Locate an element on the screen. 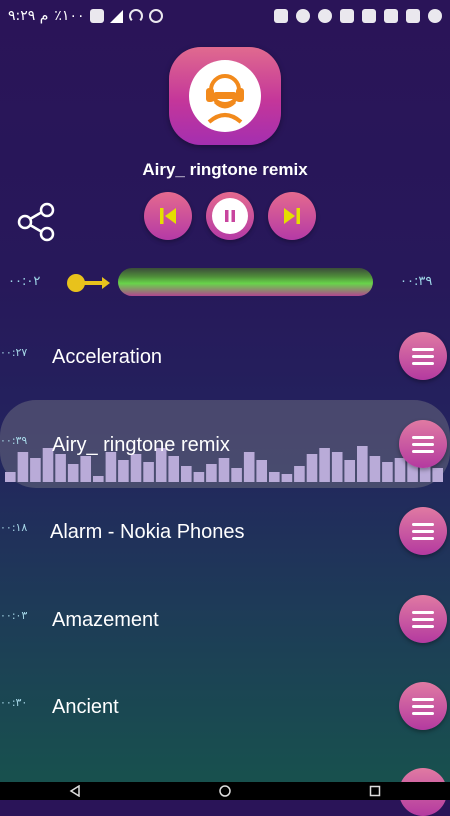 Image resolution: width=450 pixels, height=816 pixels. seek-knob is located at coordinates (89, 283).